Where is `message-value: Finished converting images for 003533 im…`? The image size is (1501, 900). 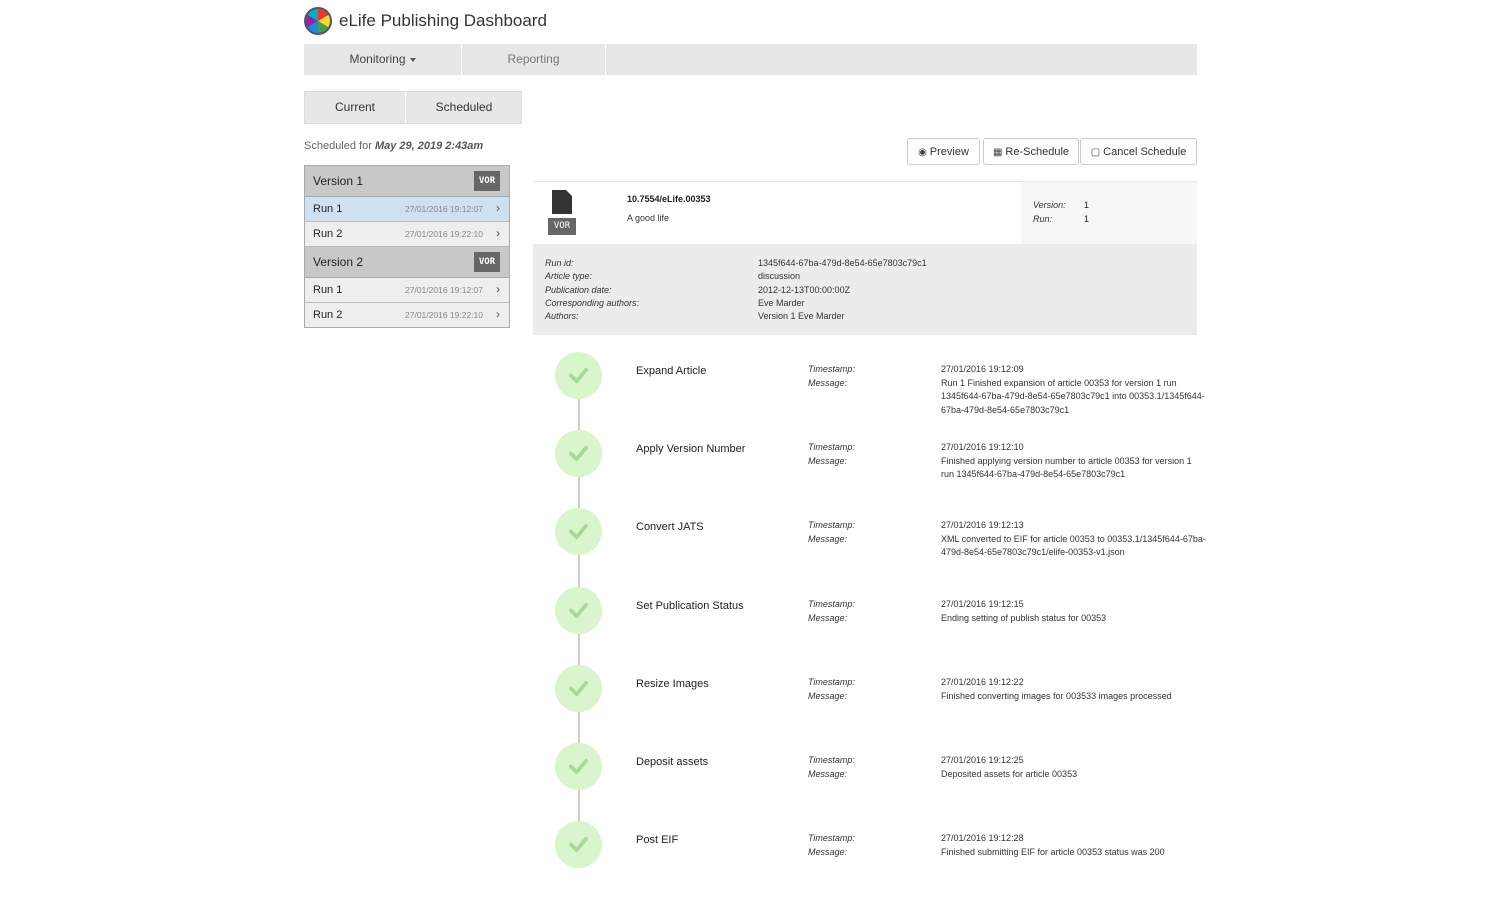 message-value: Finished converting images for 003533 im… is located at coordinates (1056, 695).